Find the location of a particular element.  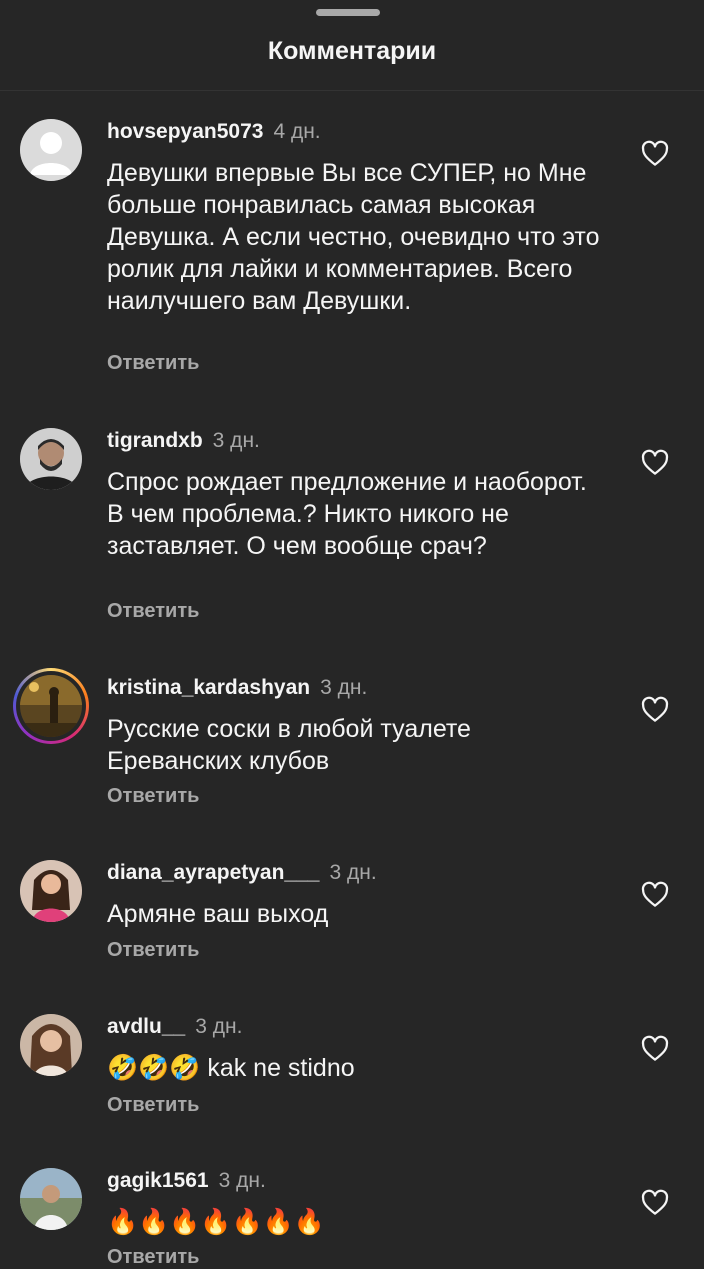

default-avatar-icon is located at coordinates (51, 150).